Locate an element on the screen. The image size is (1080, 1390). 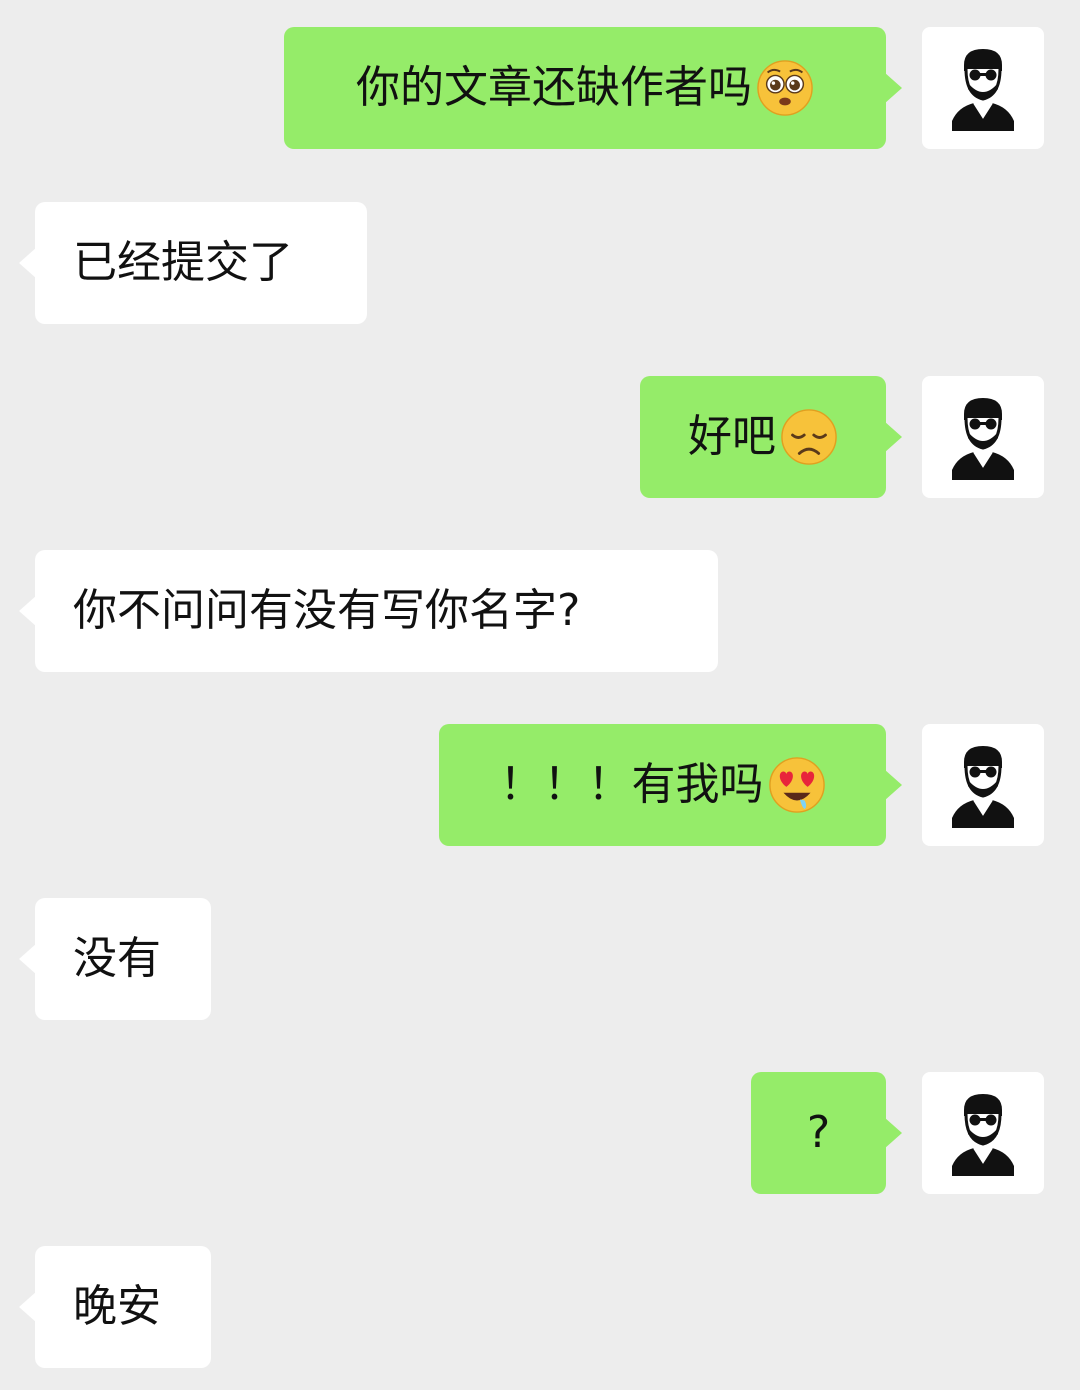
message-row: ！！！有我吗 is located at coordinates (540, 785).